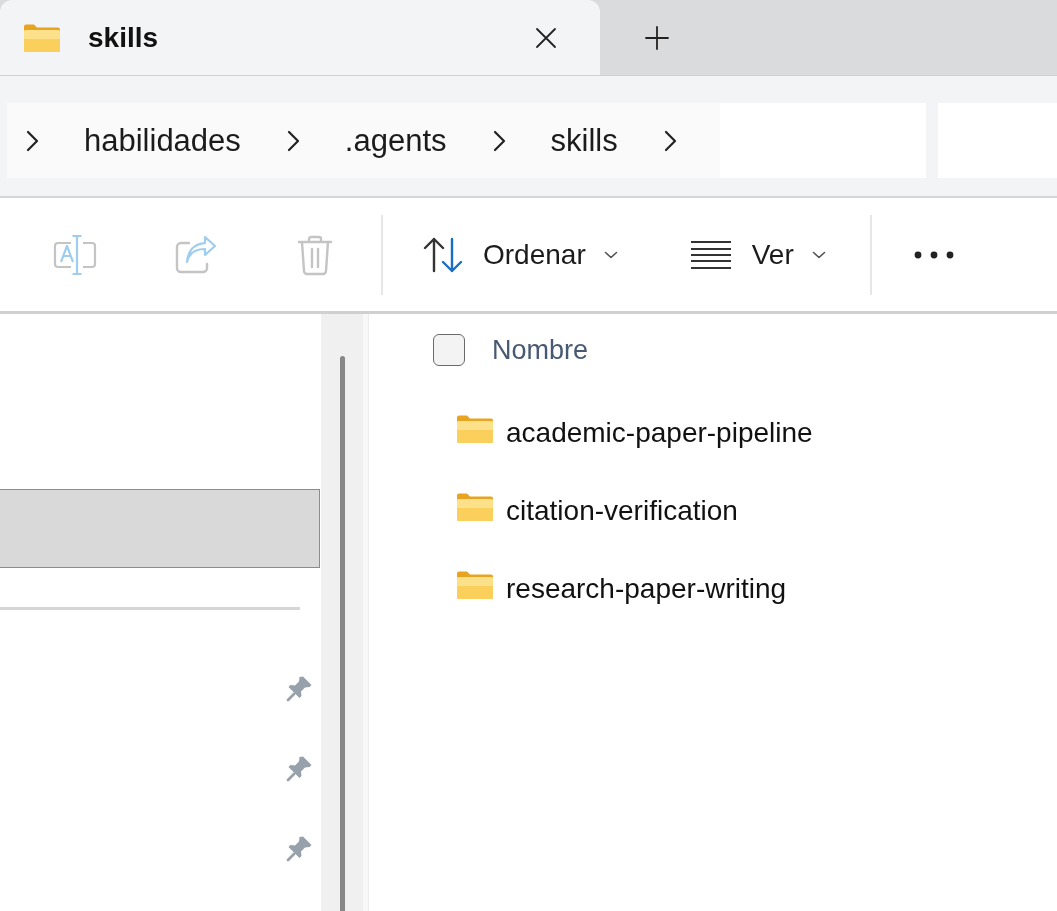  Describe the element at coordinates (757, 254) in the screenshot. I see `view-menu-button: Ver` at that location.